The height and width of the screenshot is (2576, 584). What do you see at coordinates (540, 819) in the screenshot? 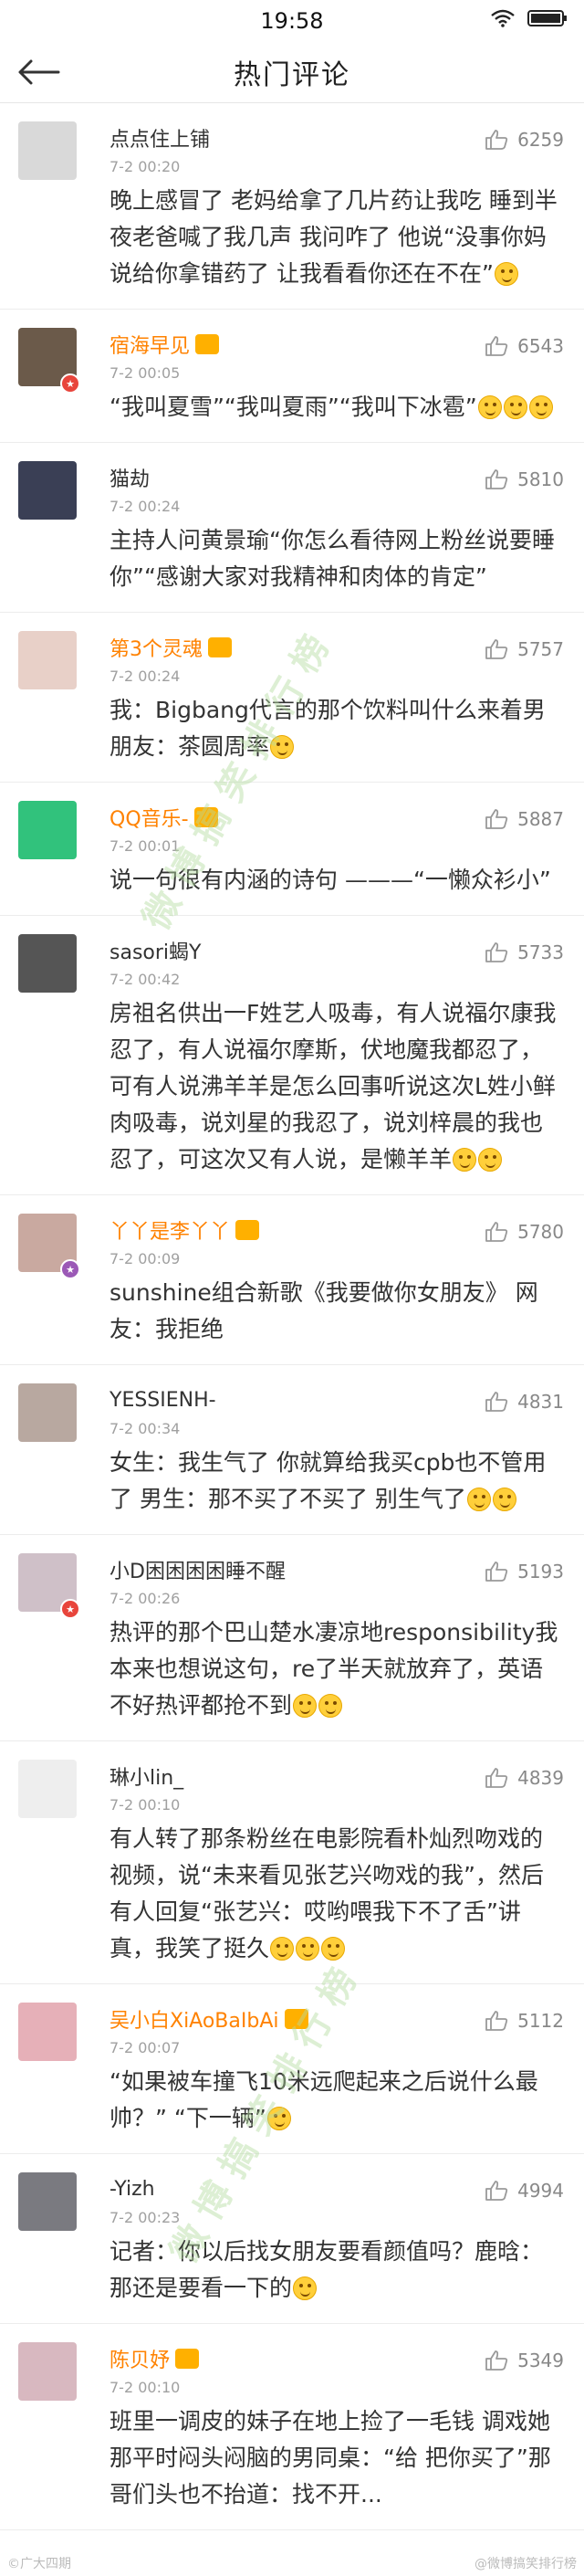
I see `like-count: 5887` at bounding box center [540, 819].